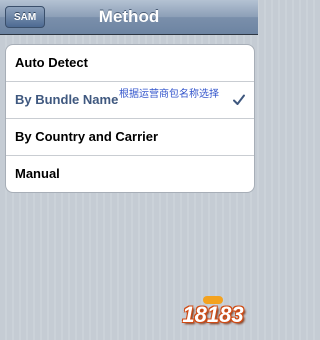 The width and height of the screenshot is (320, 340). Describe the element at coordinates (130, 63) in the screenshot. I see `option-auto-detect: Auto Detect` at that location.